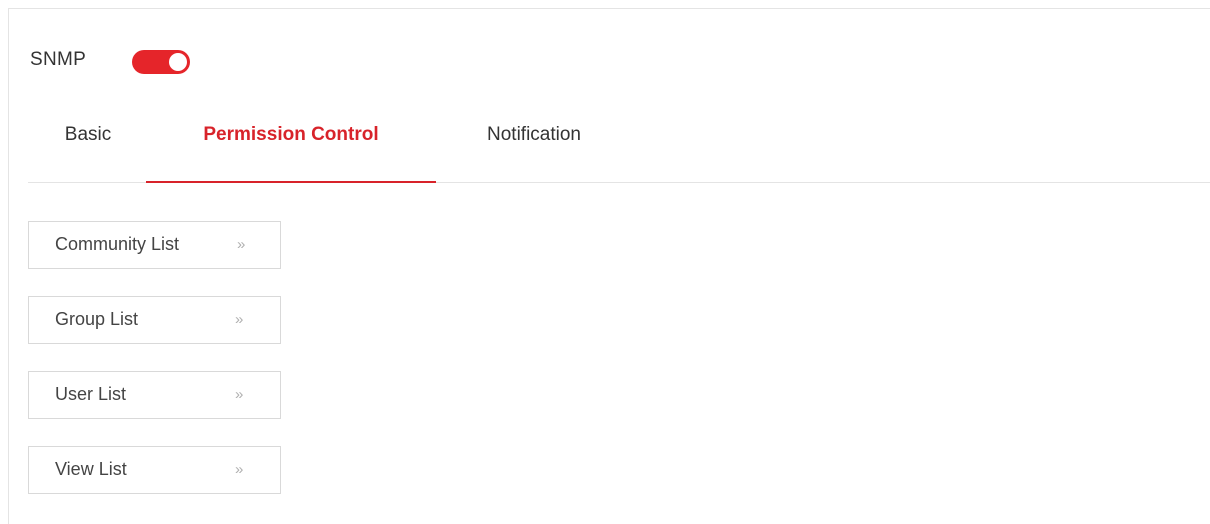  What do you see at coordinates (58, 59) in the screenshot?
I see `snmp-label: SNMP` at bounding box center [58, 59].